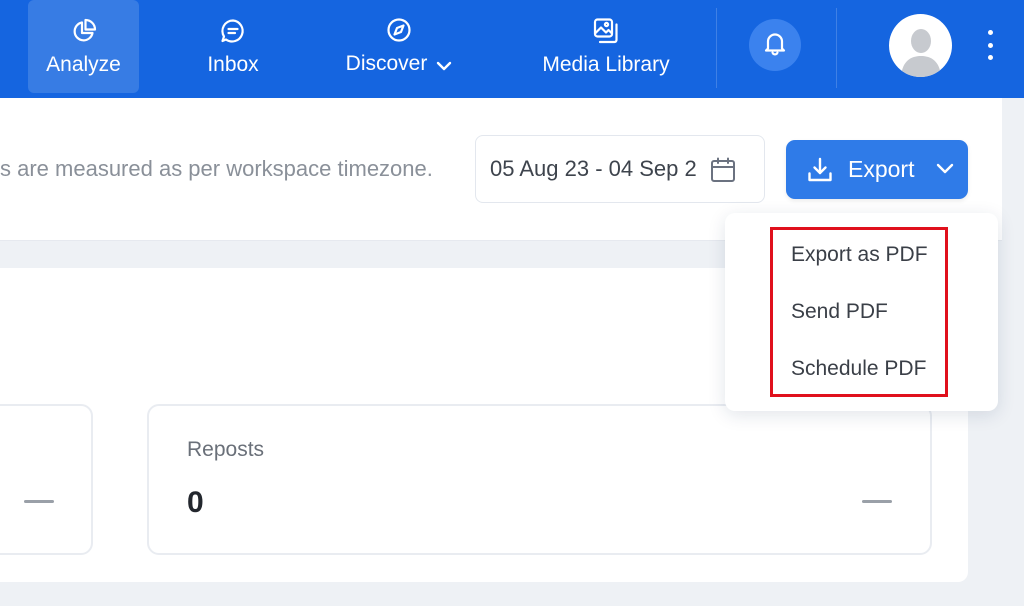 The width and height of the screenshot is (1024, 606). What do you see at coordinates (723, 170) in the screenshot?
I see `calendar-icon` at bounding box center [723, 170].